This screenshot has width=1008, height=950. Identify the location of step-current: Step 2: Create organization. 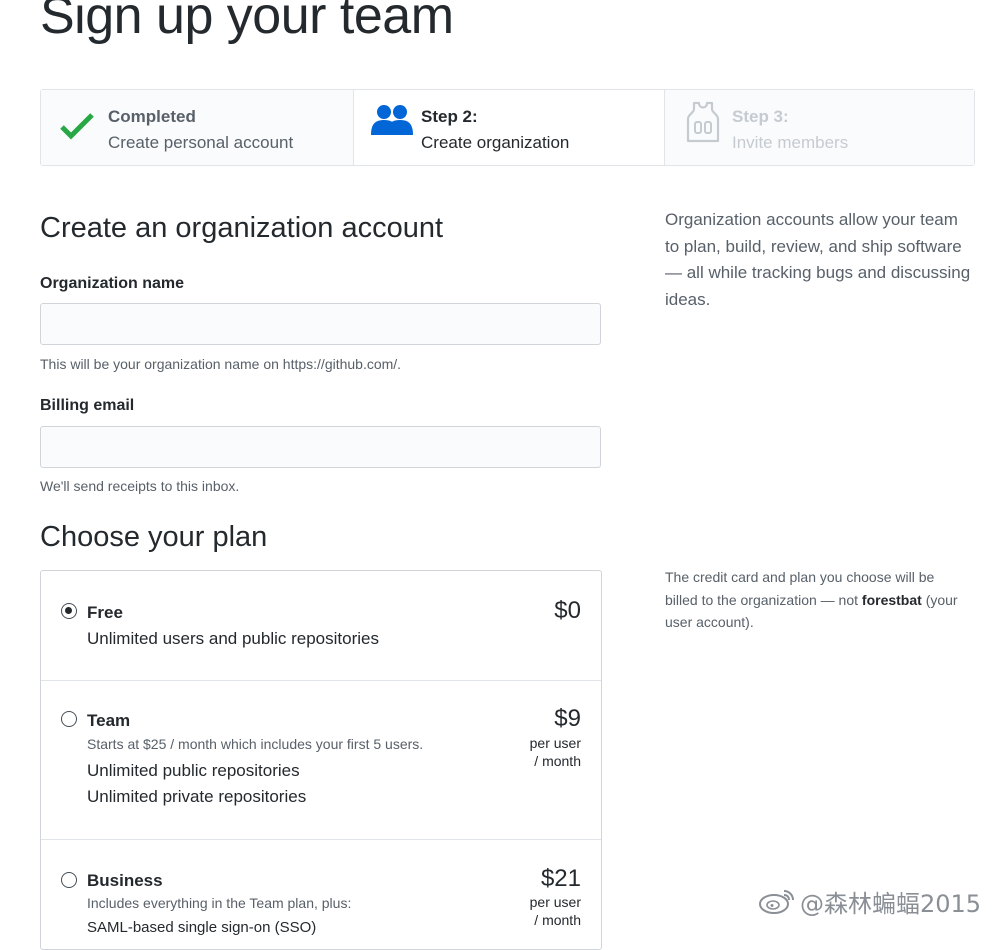
(509, 127).